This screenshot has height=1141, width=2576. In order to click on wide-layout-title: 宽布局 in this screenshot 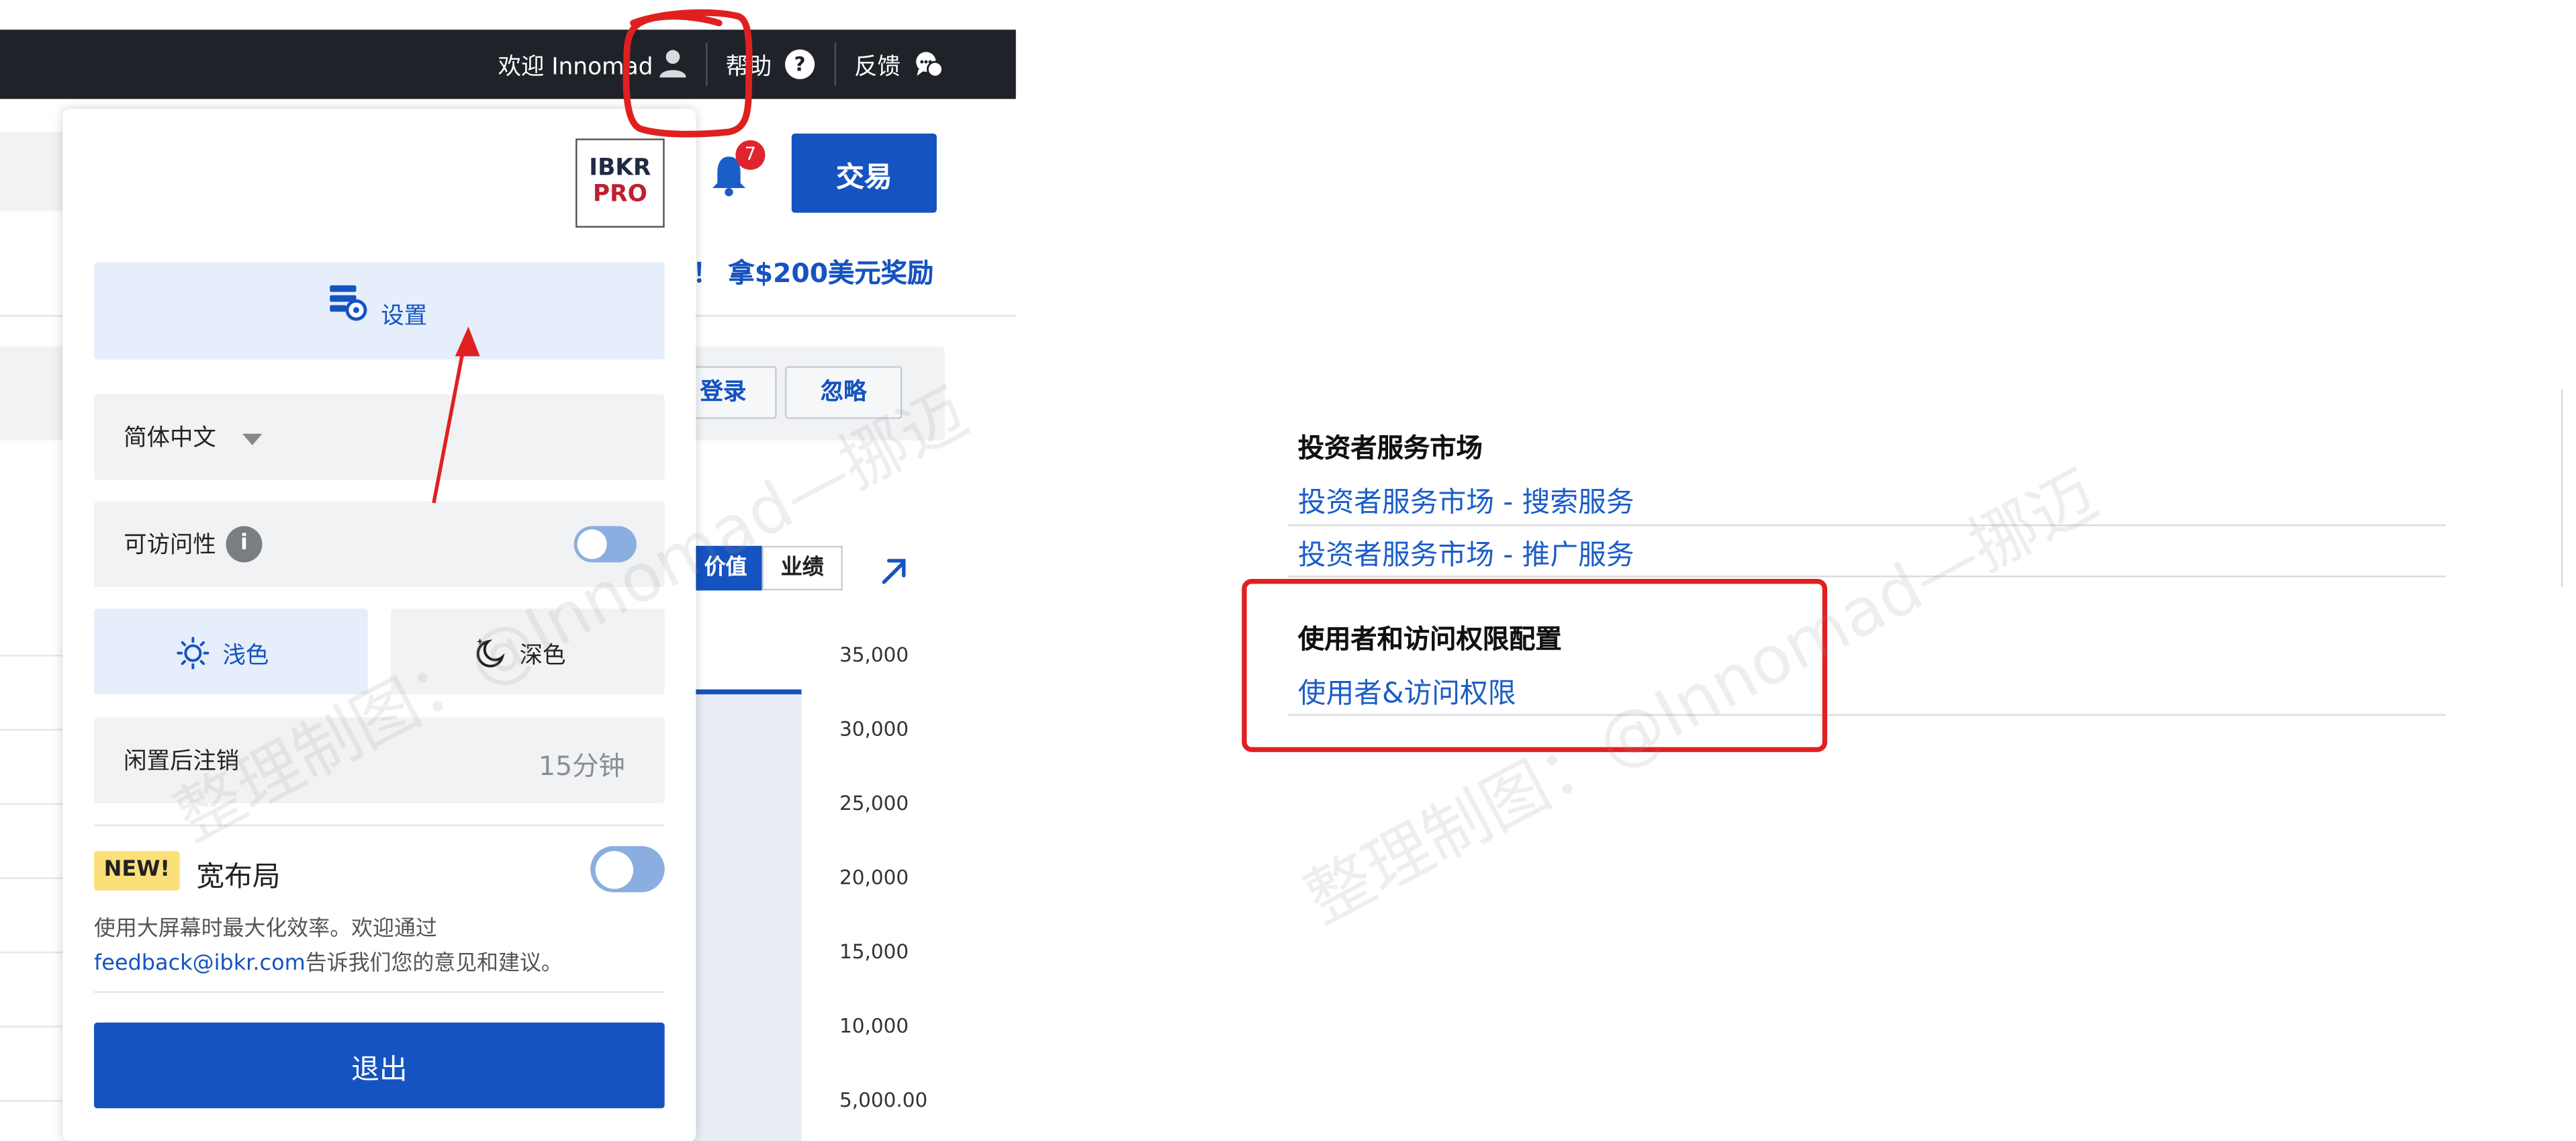, I will do `click(238, 877)`.